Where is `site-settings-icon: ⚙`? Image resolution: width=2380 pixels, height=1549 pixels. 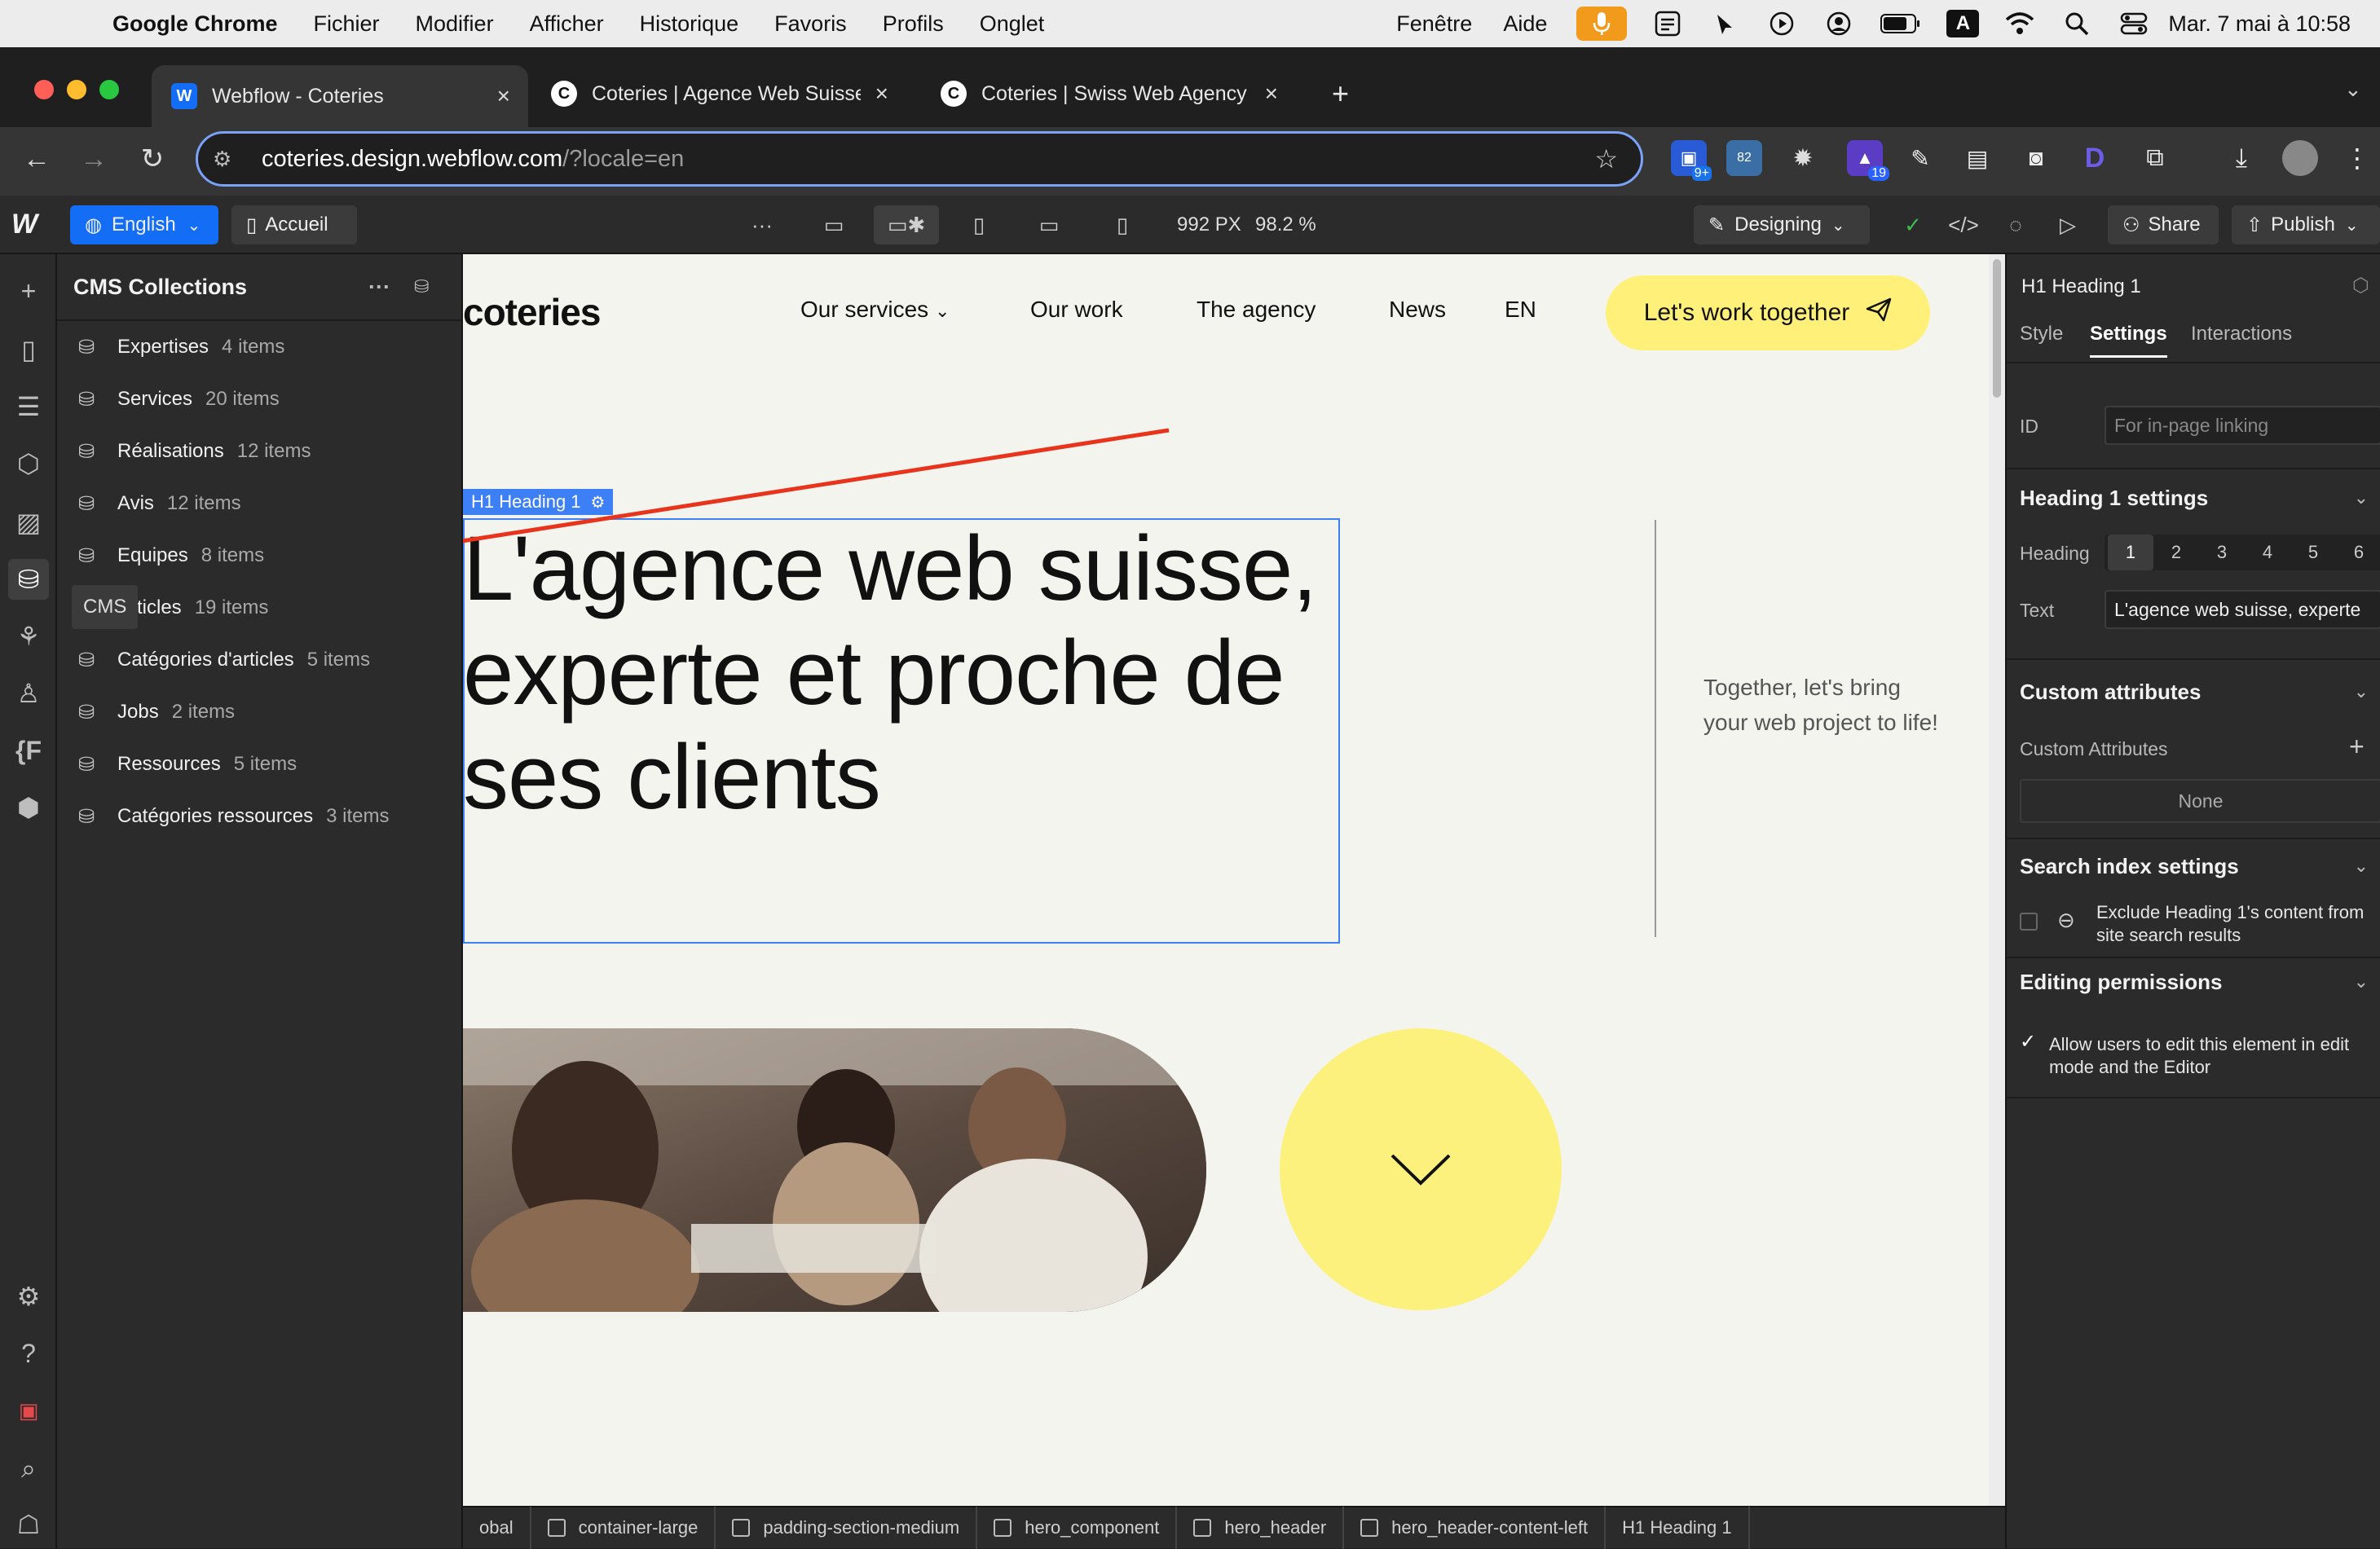
site-settings-icon: ⚙ is located at coordinates (229, 159).